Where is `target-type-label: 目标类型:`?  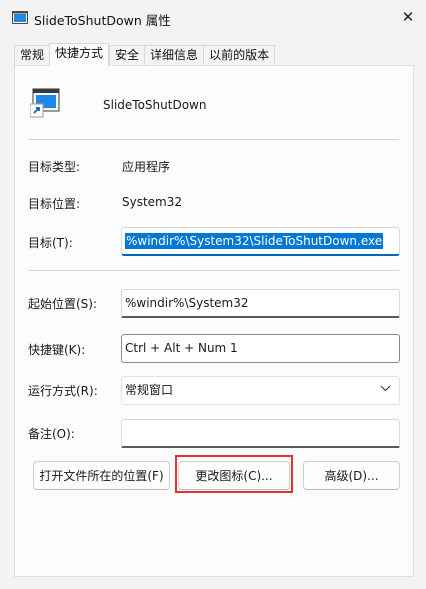 target-type-label: 目标类型: is located at coordinates (54, 167).